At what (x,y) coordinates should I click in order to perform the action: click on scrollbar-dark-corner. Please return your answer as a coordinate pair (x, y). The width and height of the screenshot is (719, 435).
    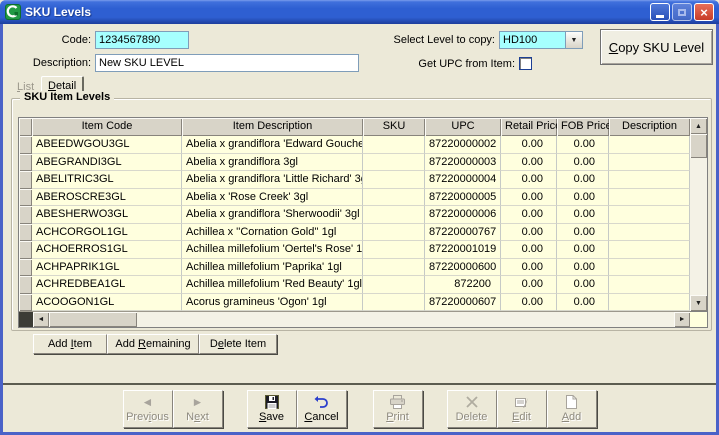
    Looking at the image, I should click on (26, 319).